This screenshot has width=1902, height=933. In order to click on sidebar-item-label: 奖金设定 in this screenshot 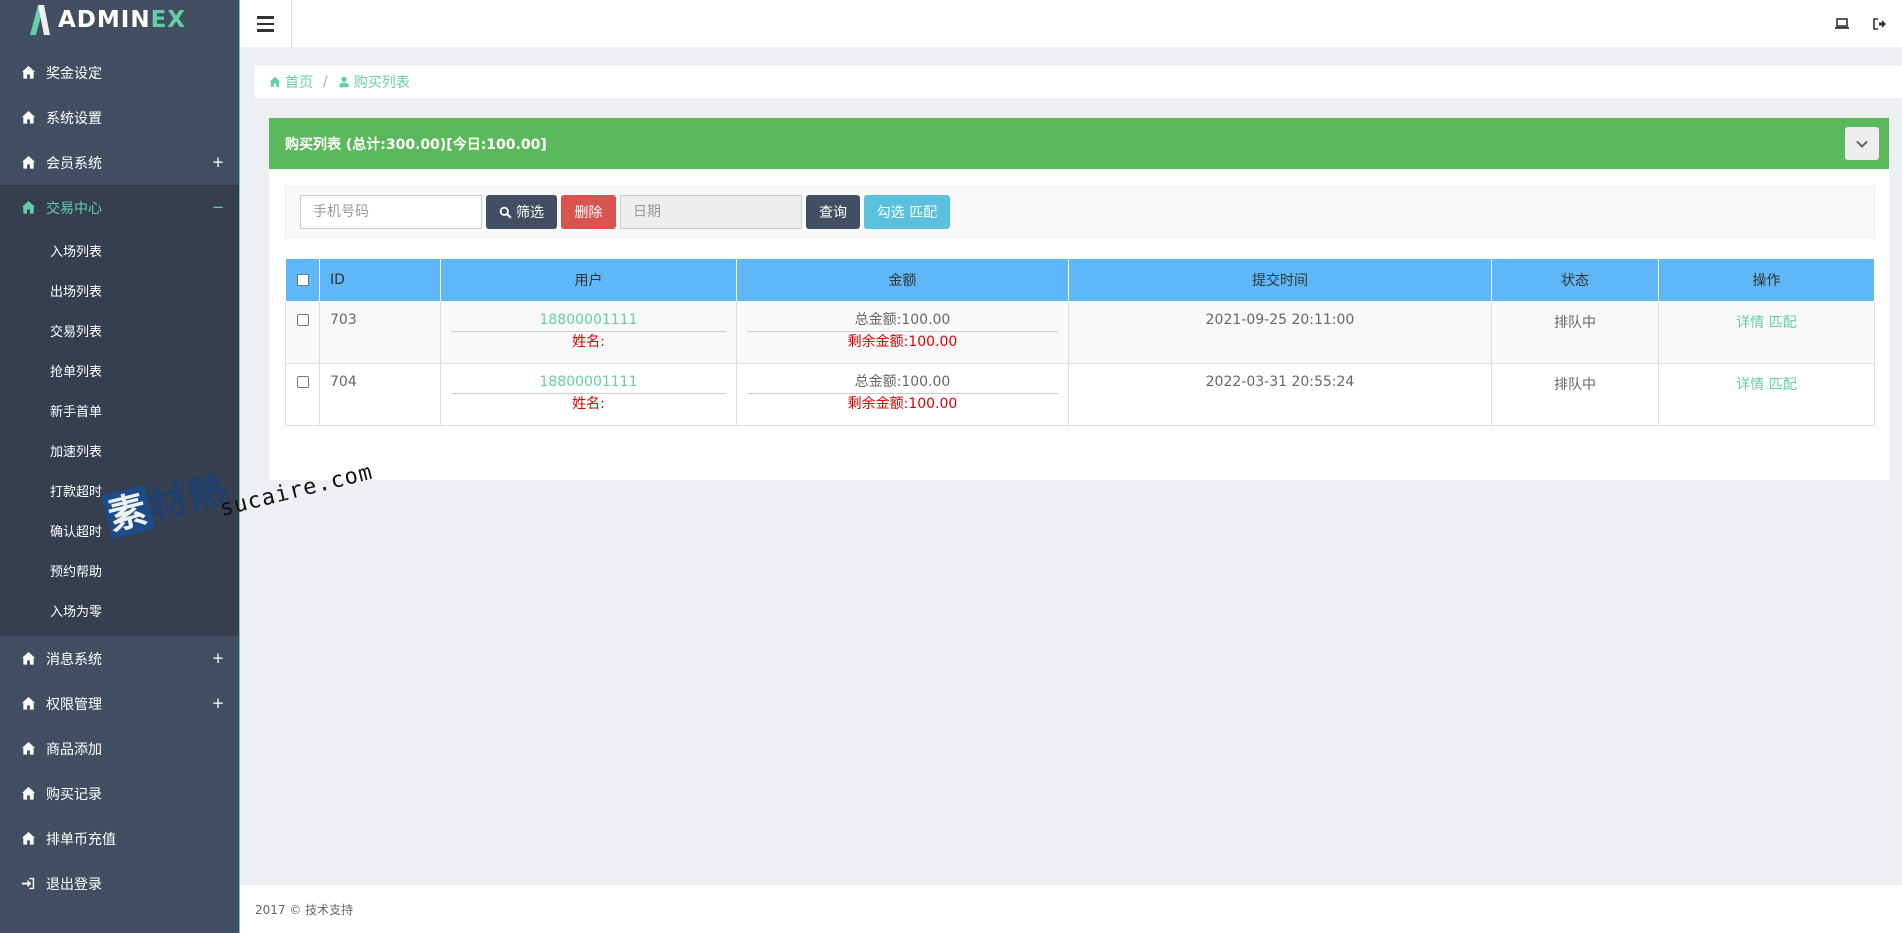, I will do `click(74, 73)`.